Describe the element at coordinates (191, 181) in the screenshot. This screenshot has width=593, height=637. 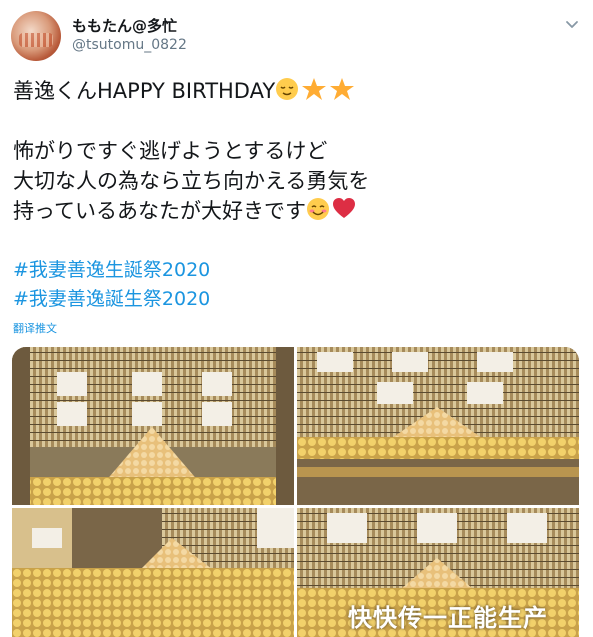
I see `tweet-text-line-4: 大切な人の為なら立ち向かえる勇気を` at that location.